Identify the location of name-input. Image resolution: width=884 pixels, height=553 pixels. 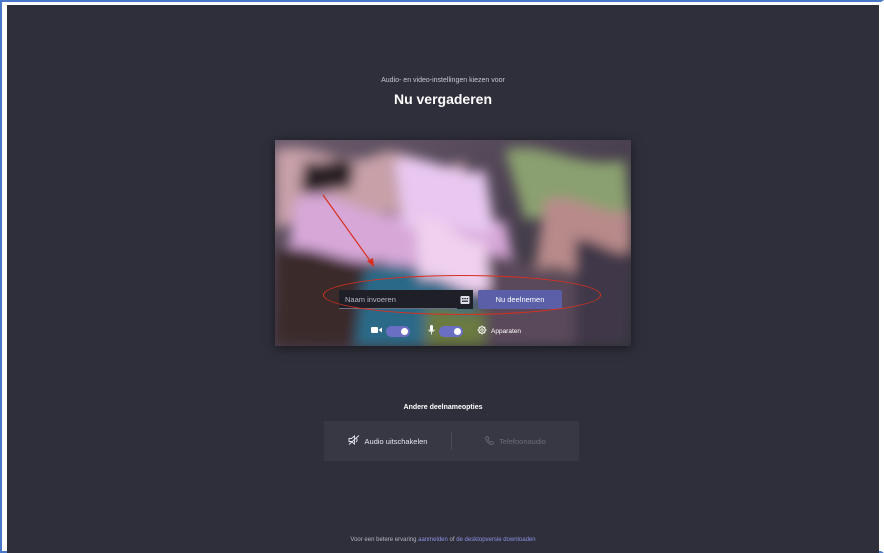
(398, 299).